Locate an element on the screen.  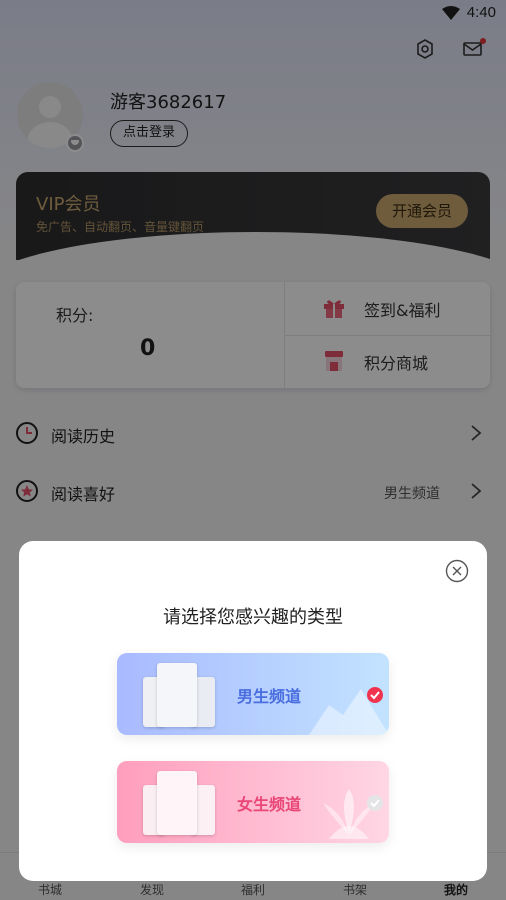
dialog-title: 请选择您感兴趣的类型 is located at coordinates (253, 617).